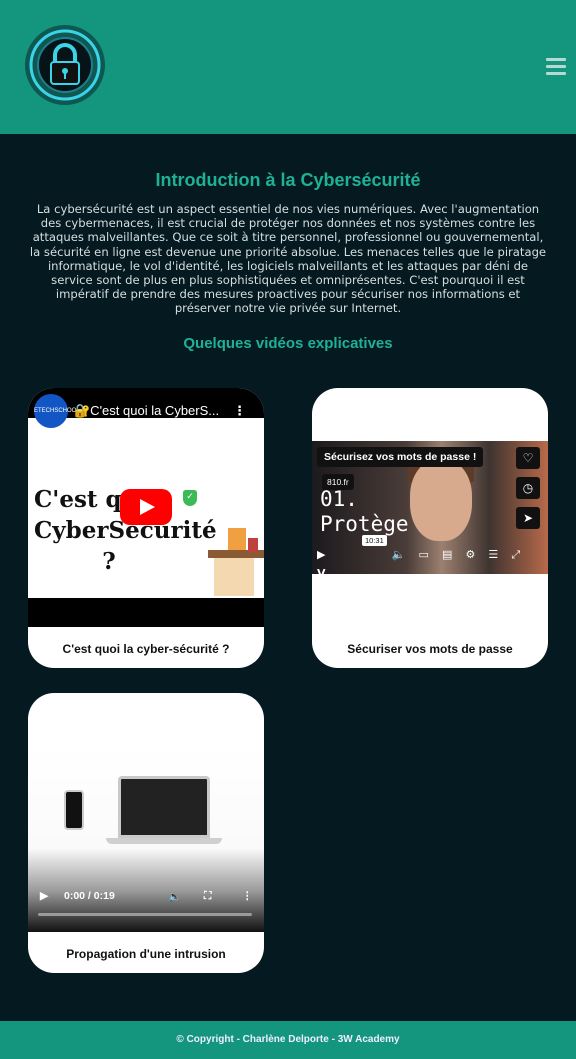 The image size is (576, 1059). I want to click on heart-icon: ♡, so click(528, 458).